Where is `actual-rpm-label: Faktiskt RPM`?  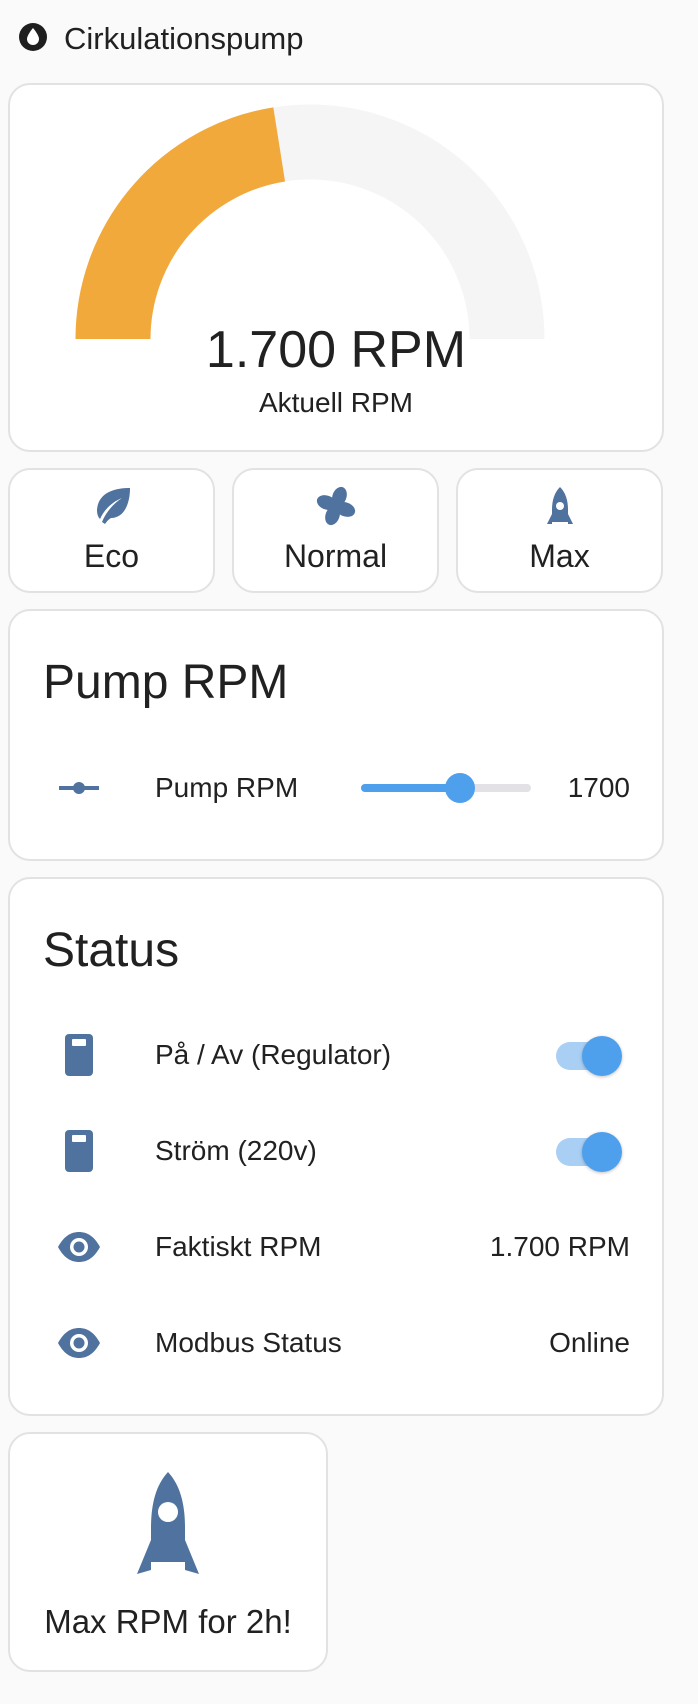 actual-rpm-label: Faktiskt RPM is located at coordinates (238, 1246).